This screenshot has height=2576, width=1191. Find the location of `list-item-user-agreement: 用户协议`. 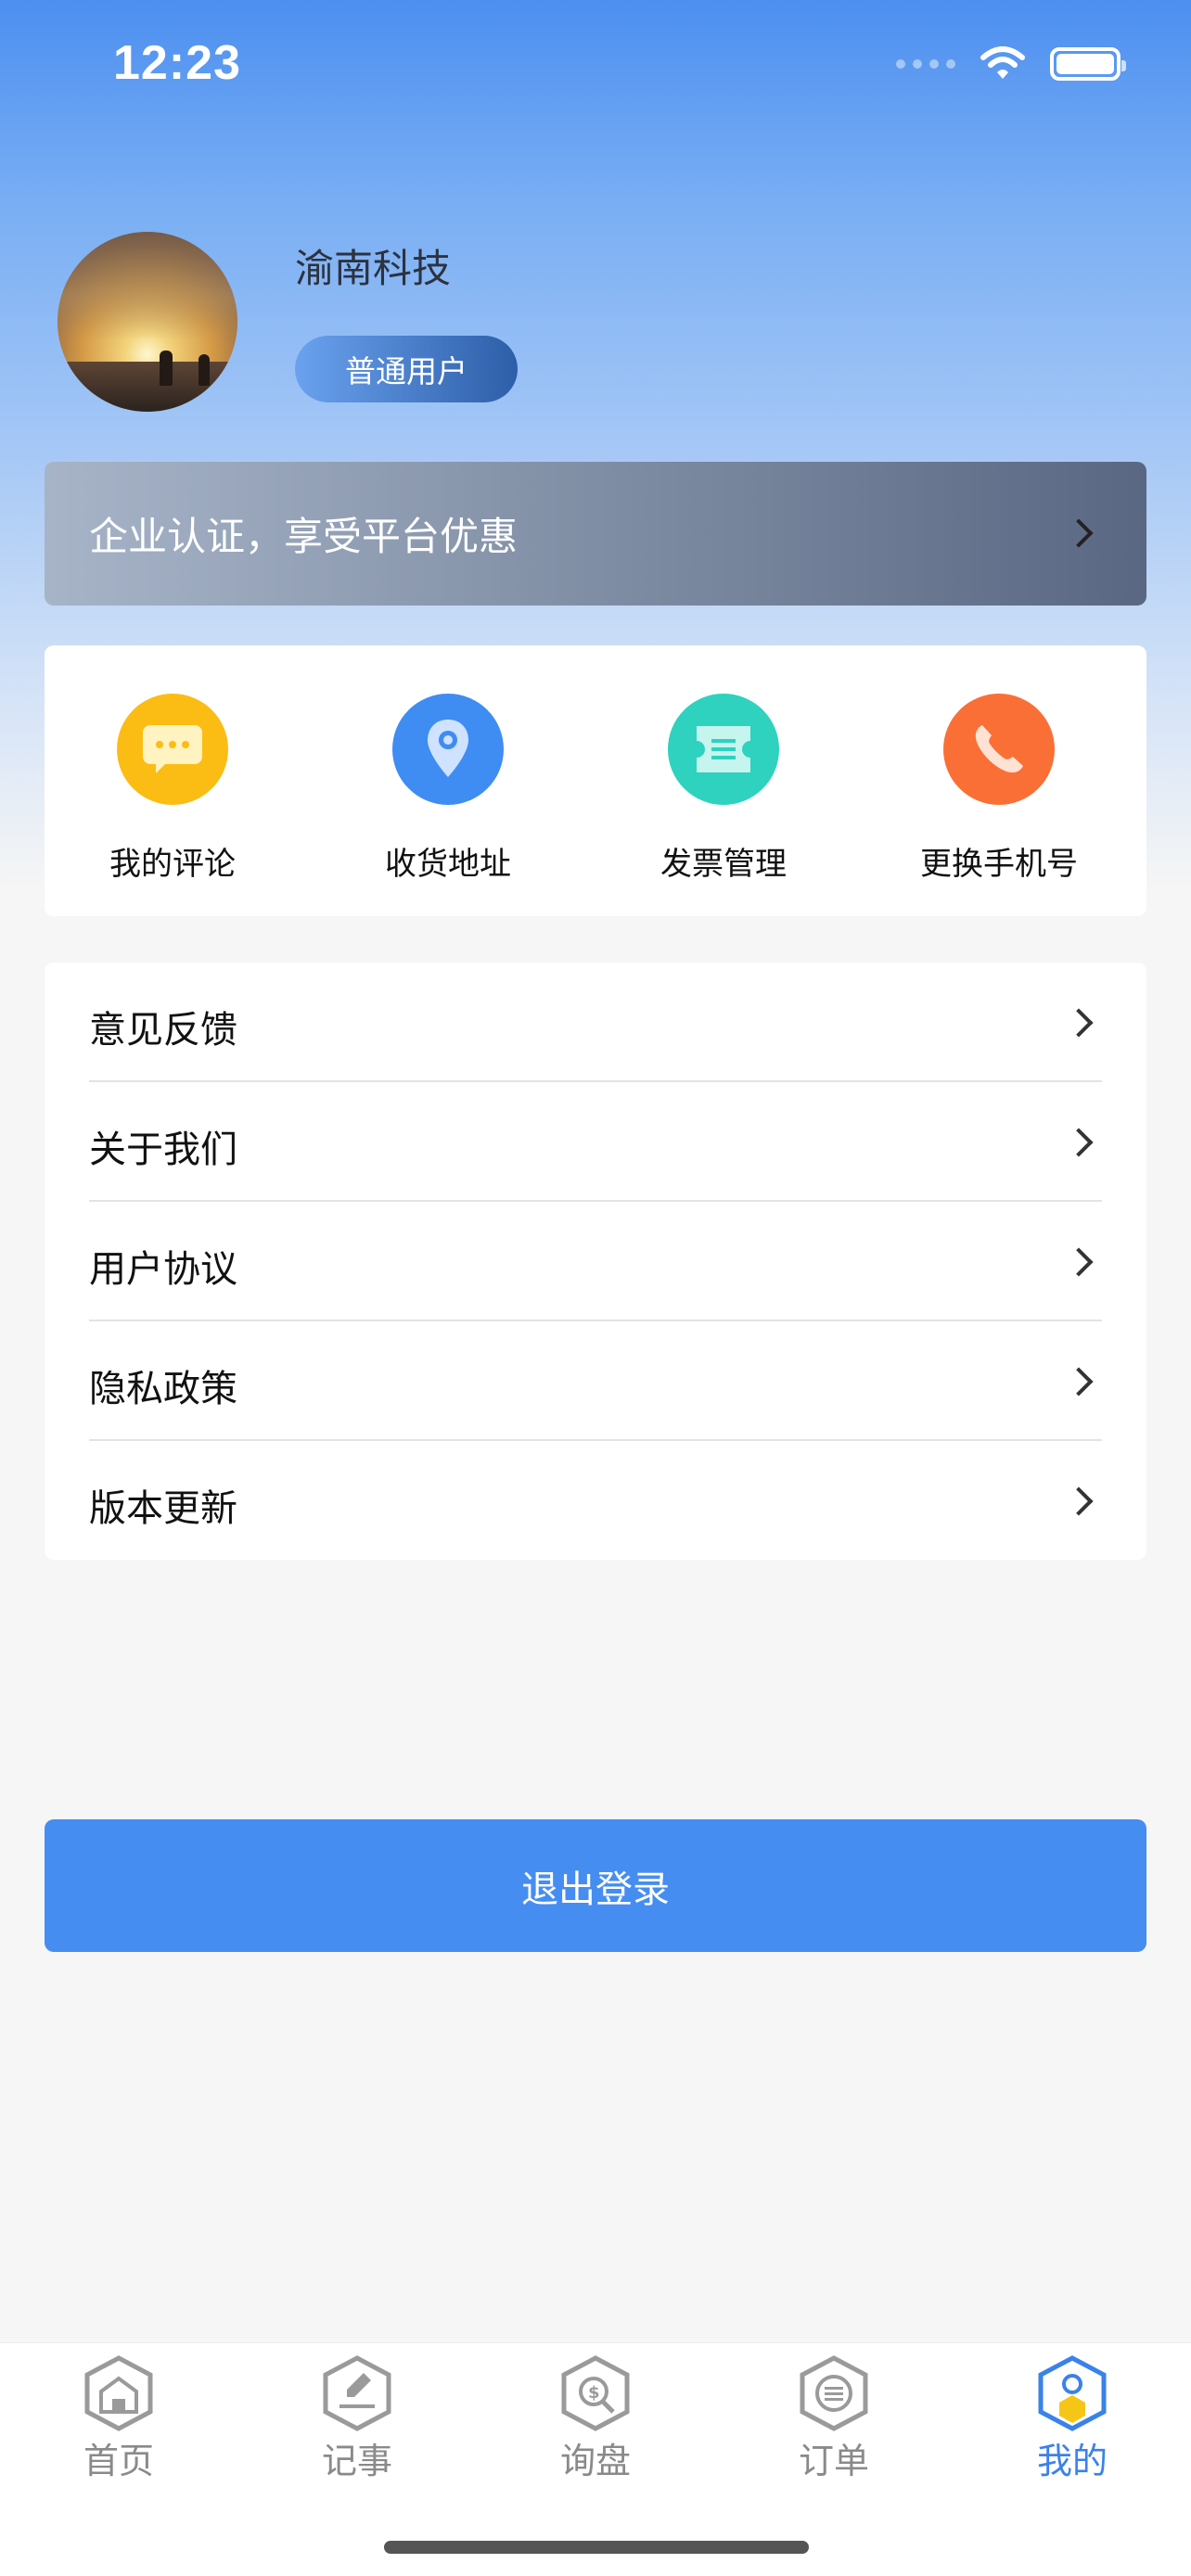

list-item-user-agreement: 用户协议 is located at coordinates (595, 1261).